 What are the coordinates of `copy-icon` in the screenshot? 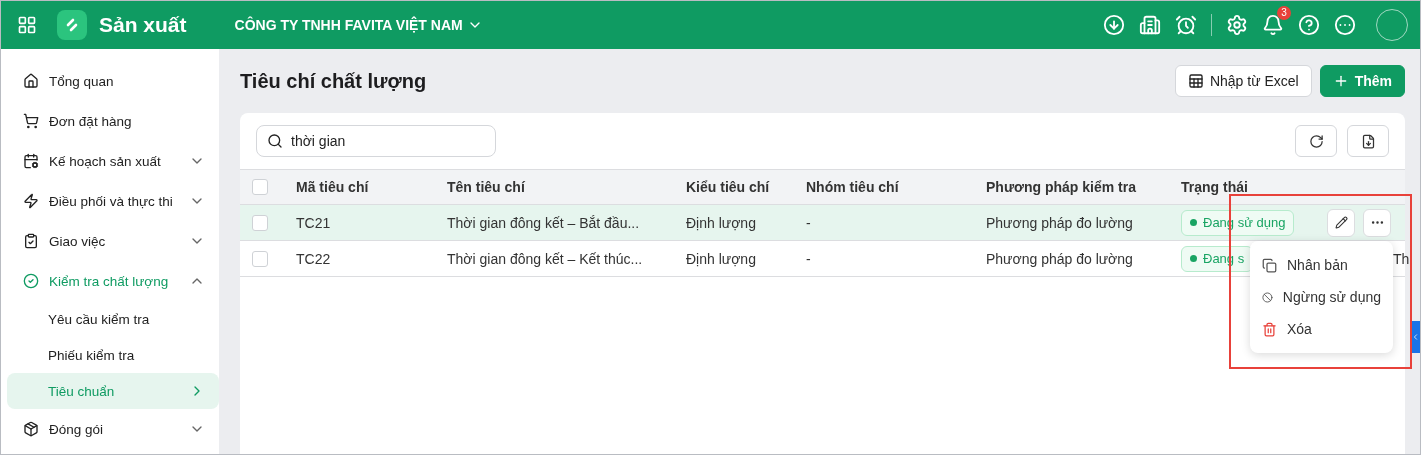 It's located at (1269, 265).